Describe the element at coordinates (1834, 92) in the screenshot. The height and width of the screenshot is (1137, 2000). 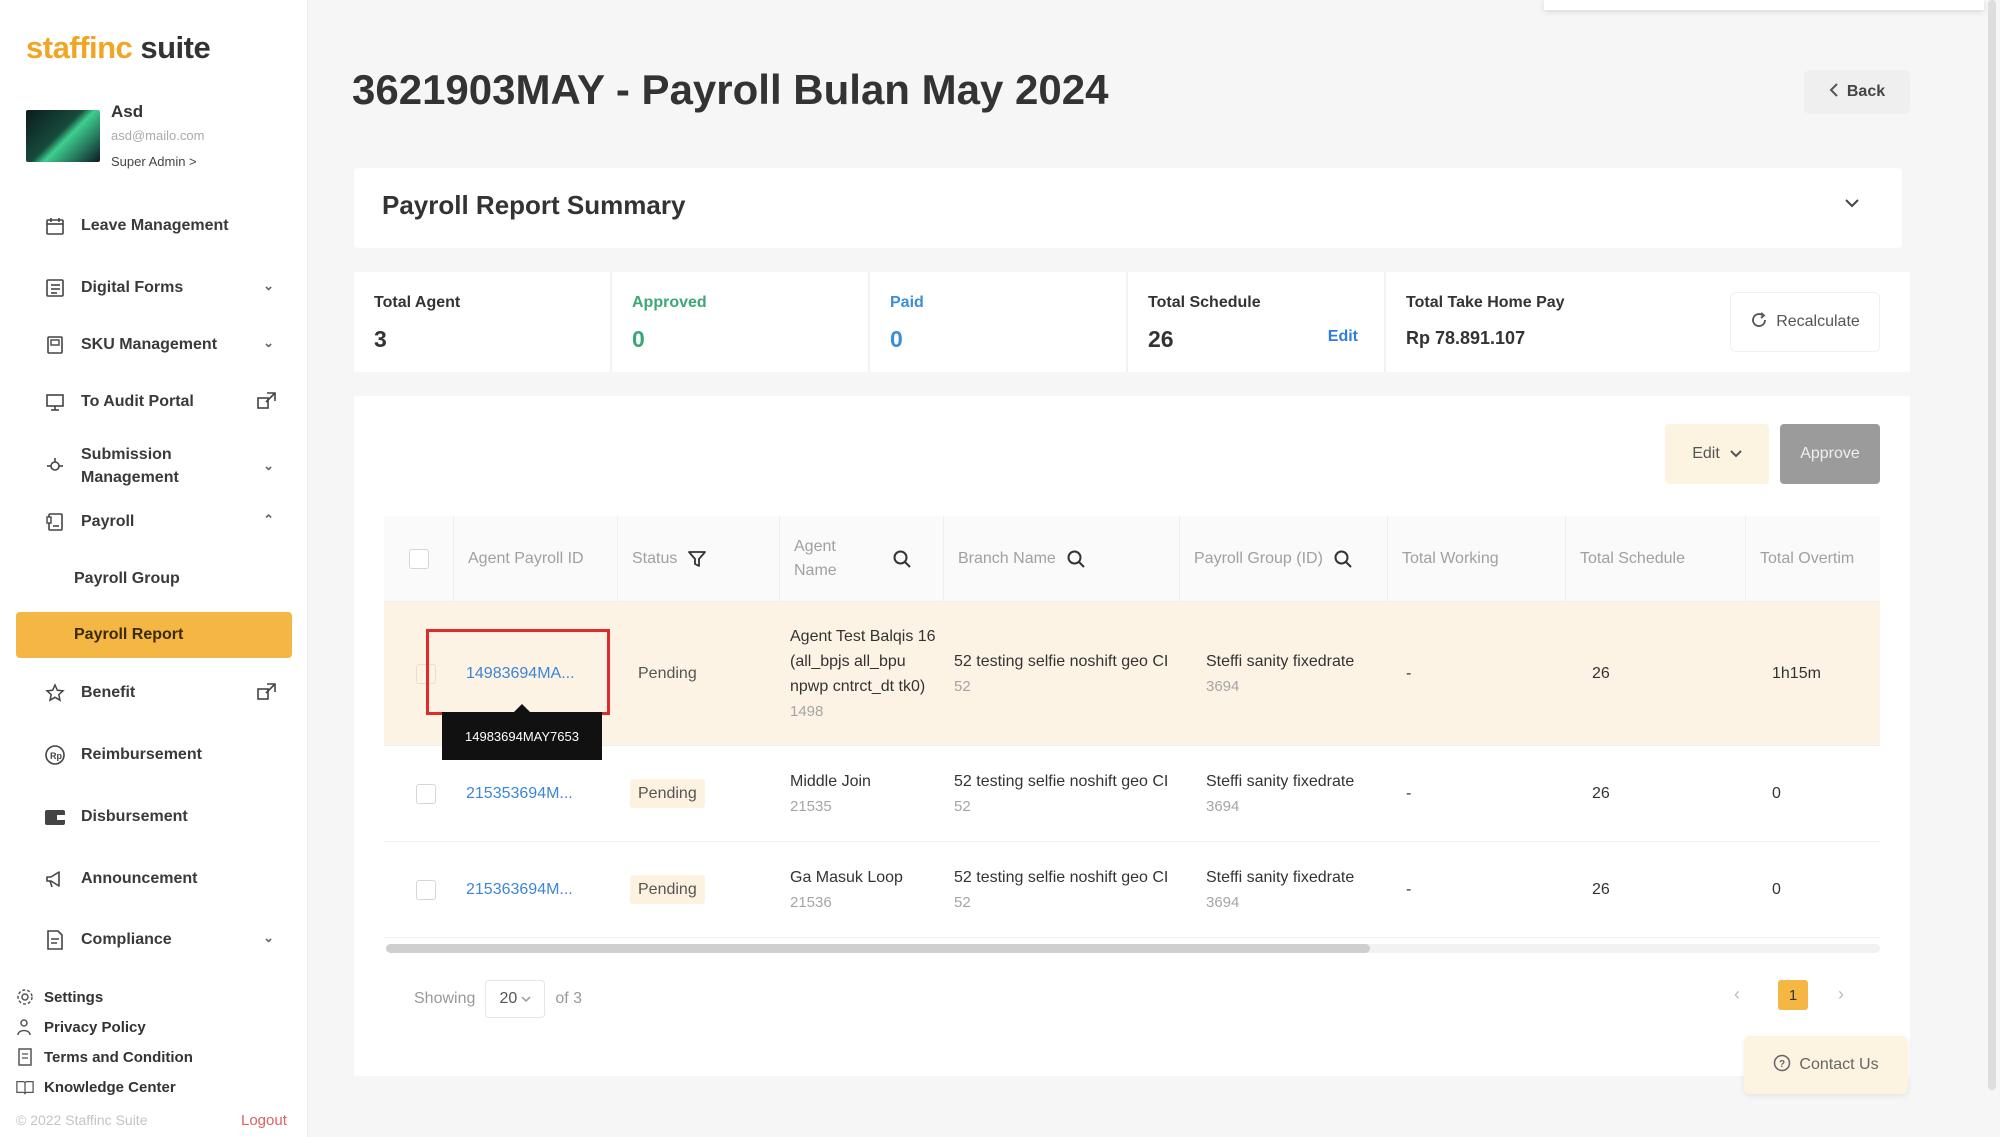
I see `chevron-left-icon` at that location.